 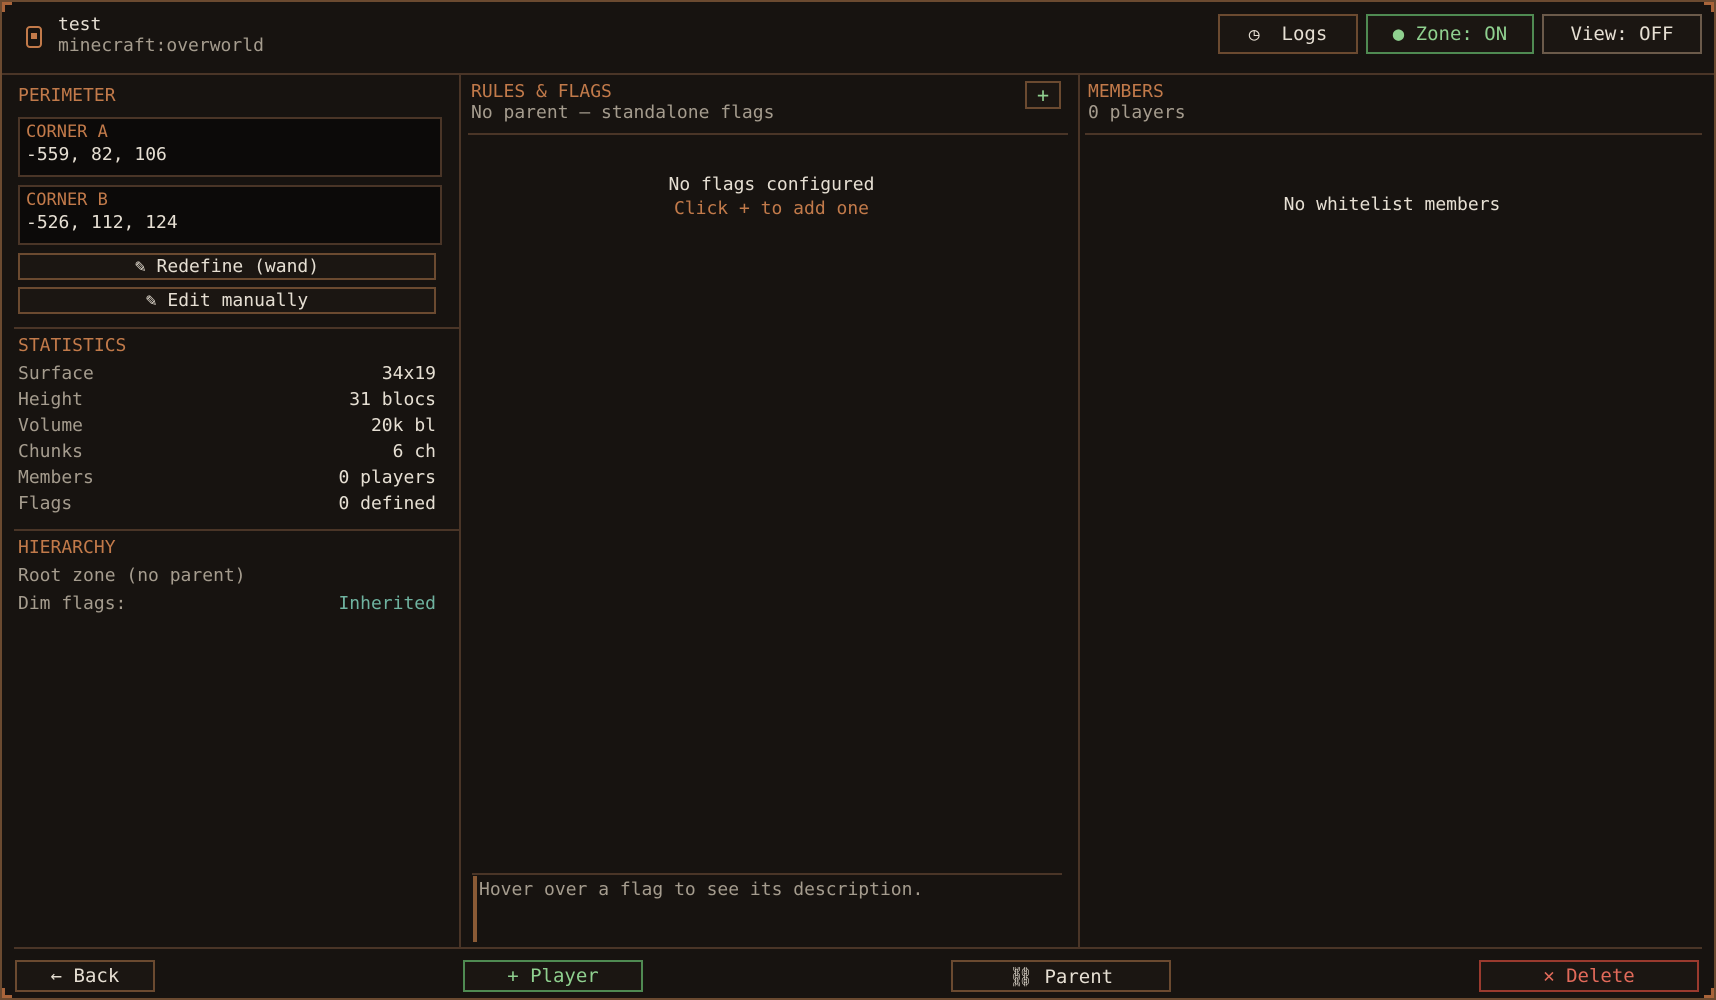 What do you see at coordinates (227, 375) in the screenshot?
I see `stat-row-surface: Surface 34x19` at bounding box center [227, 375].